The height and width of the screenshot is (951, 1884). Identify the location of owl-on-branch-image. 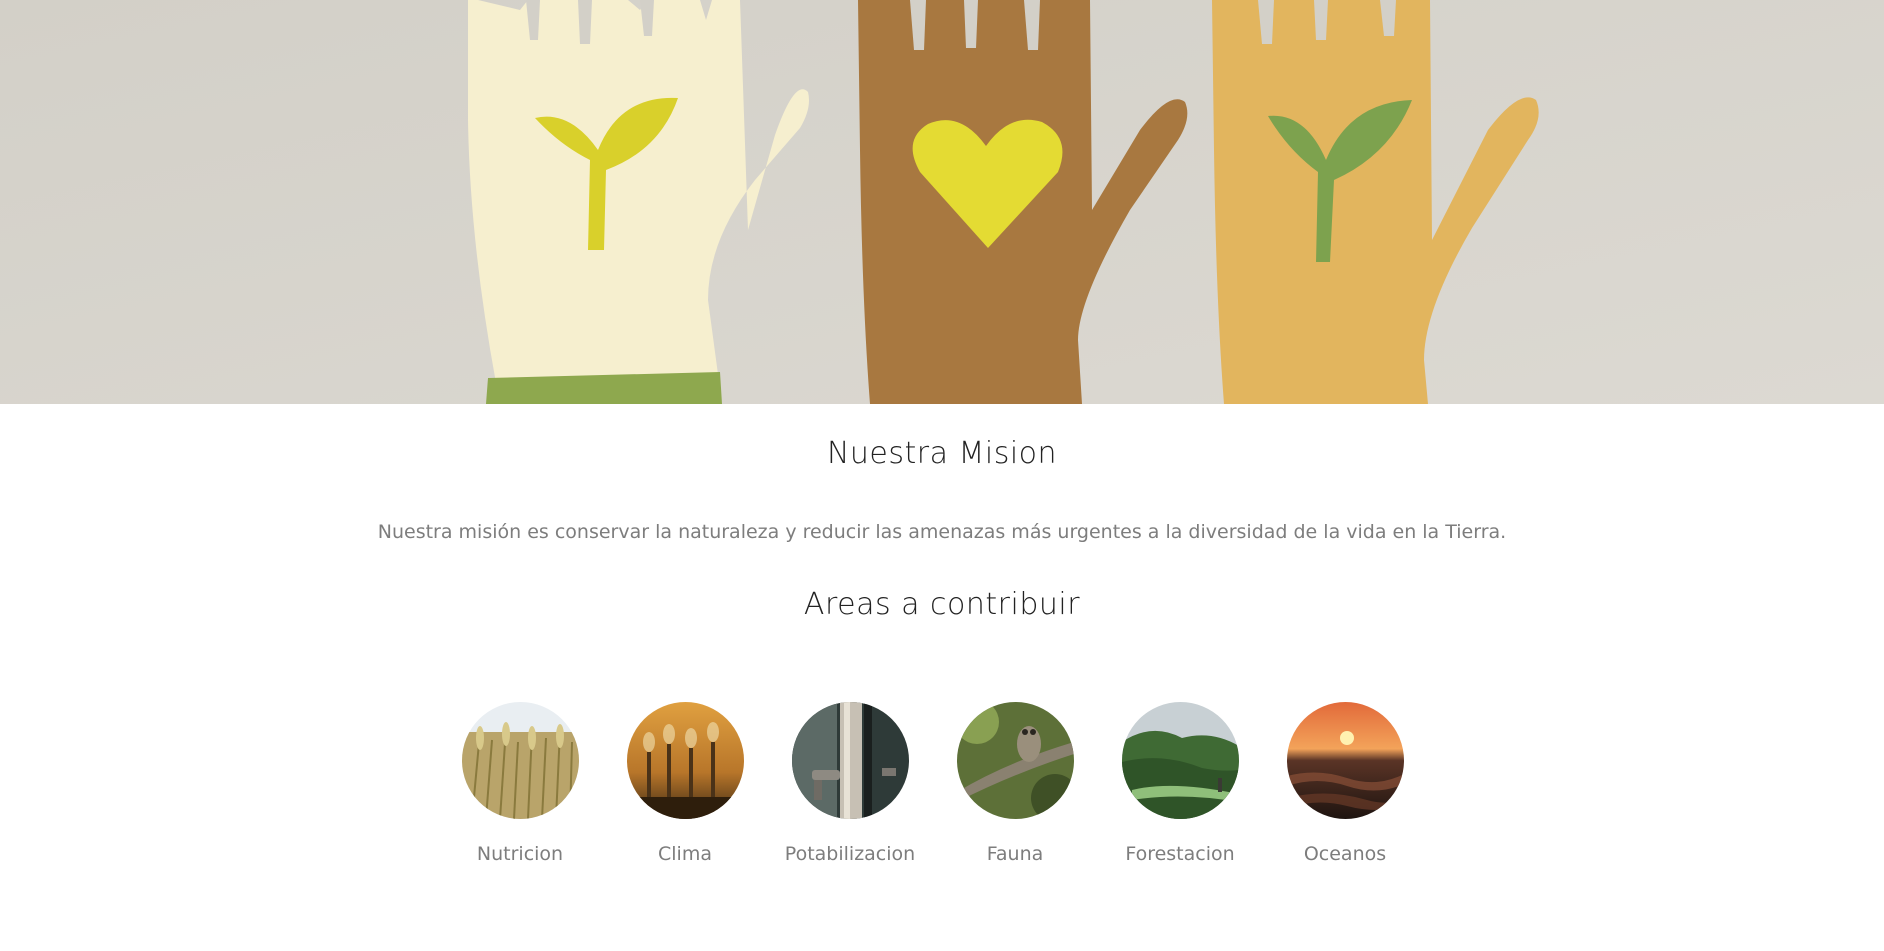
(1015, 760).